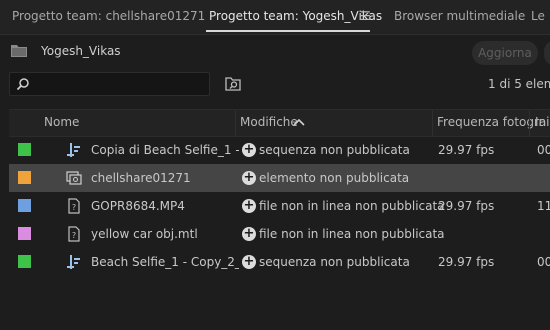 This screenshot has width=550, height=330. Describe the element at coordinates (109, 84) in the screenshot. I see `search-input` at that location.